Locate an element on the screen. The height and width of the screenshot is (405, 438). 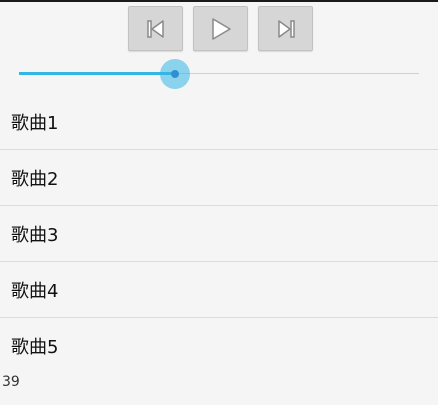
song-list-item: 歌曲3 is located at coordinates (219, 234).